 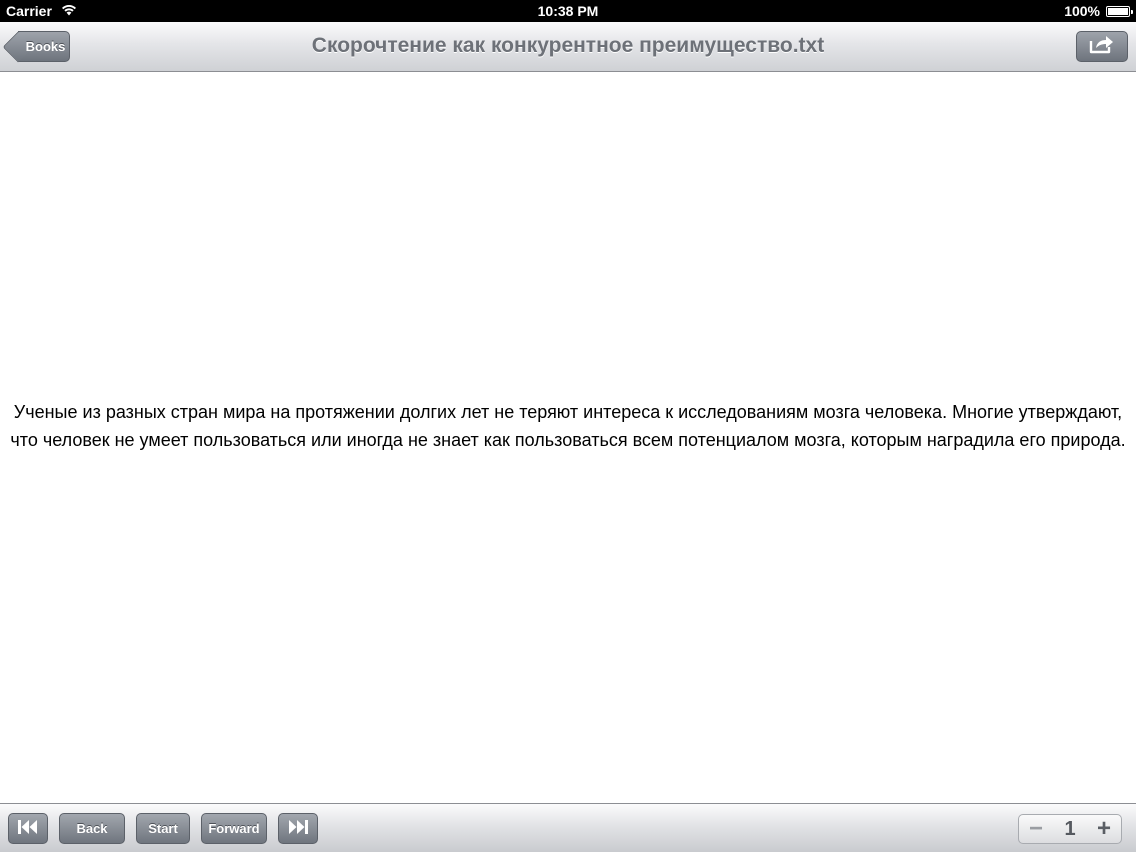 What do you see at coordinates (29, 11) in the screenshot?
I see `carrier-label: Carrier` at bounding box center [29, 11].